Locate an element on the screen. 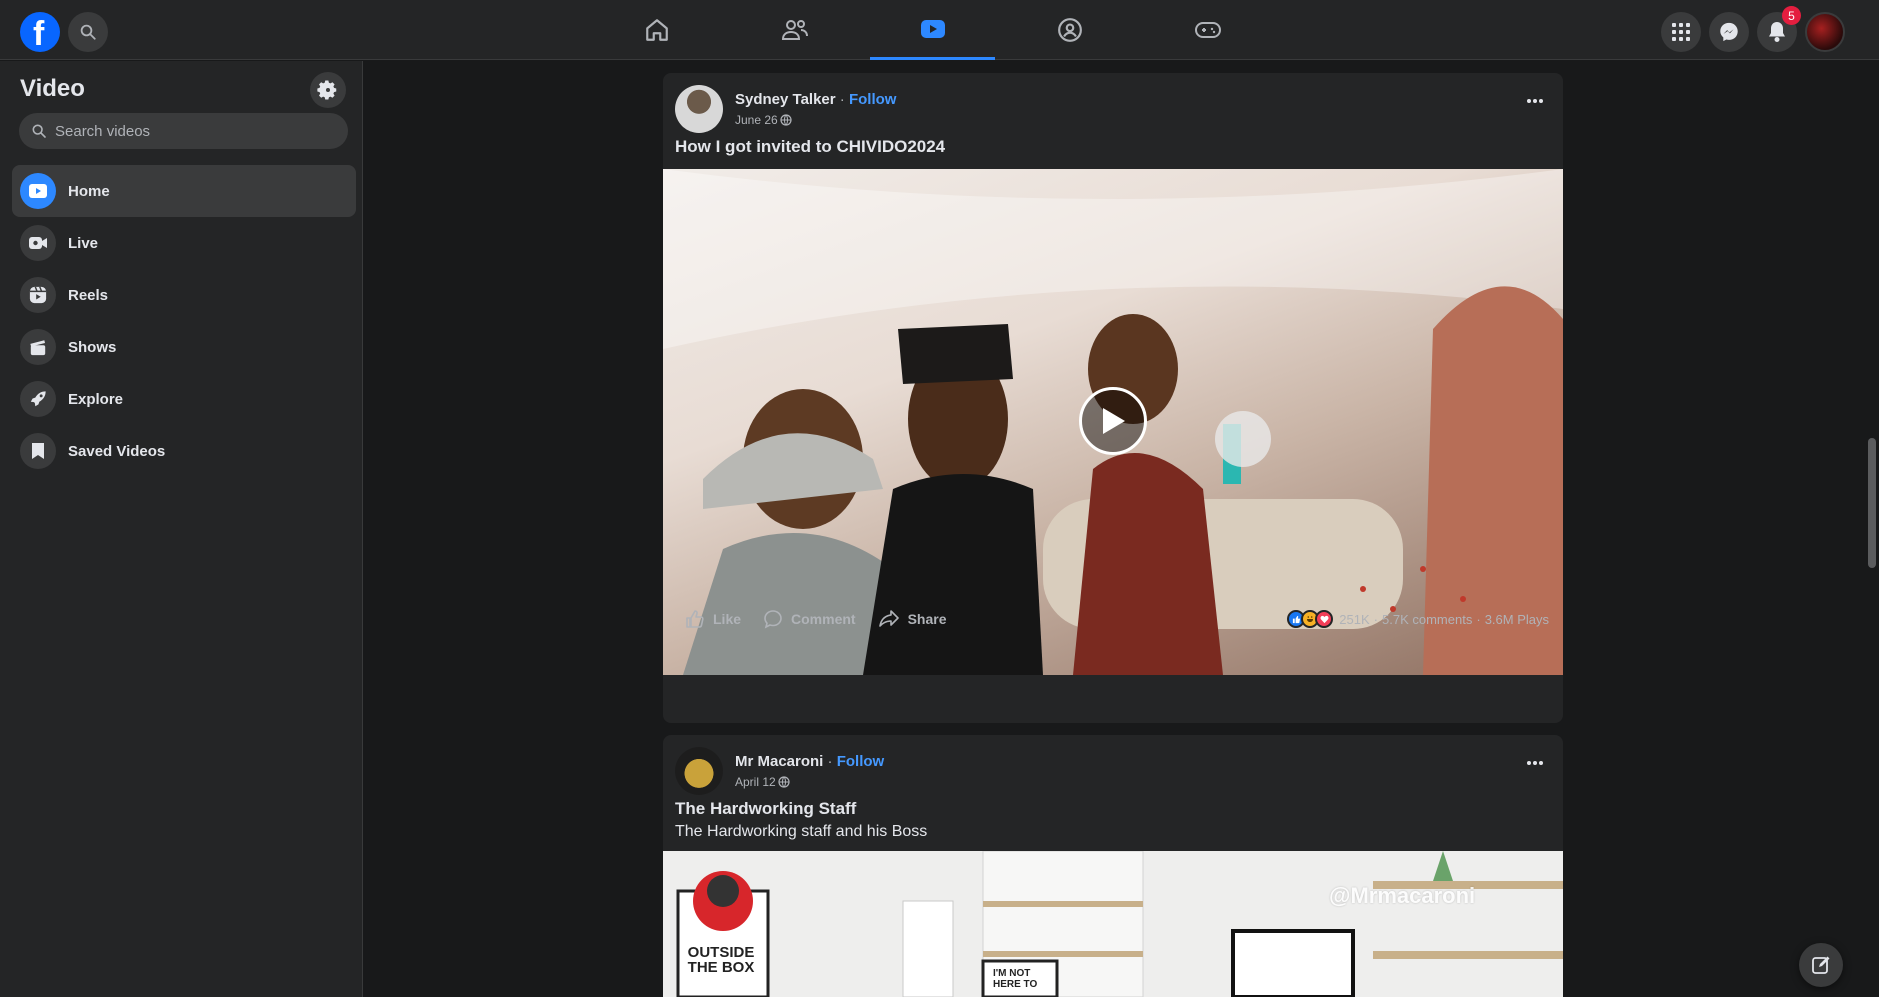 Image resolution: width=1879 pixels, height=997 pixels. tab-home is located at coordinates (656, 30).